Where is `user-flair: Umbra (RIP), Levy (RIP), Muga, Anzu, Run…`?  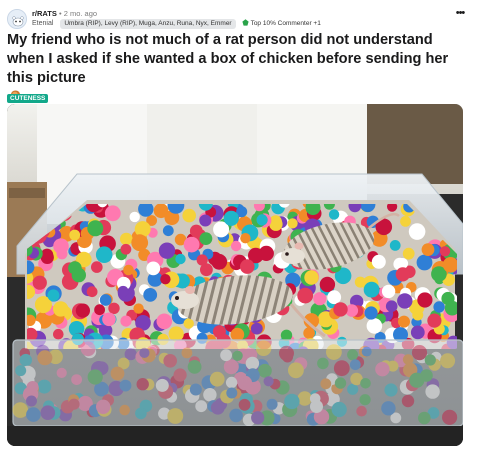 user-flair: Umbra (RIP), Levy (RIP), Muga, Anzu, Run… is located at coordinates (148, 24).